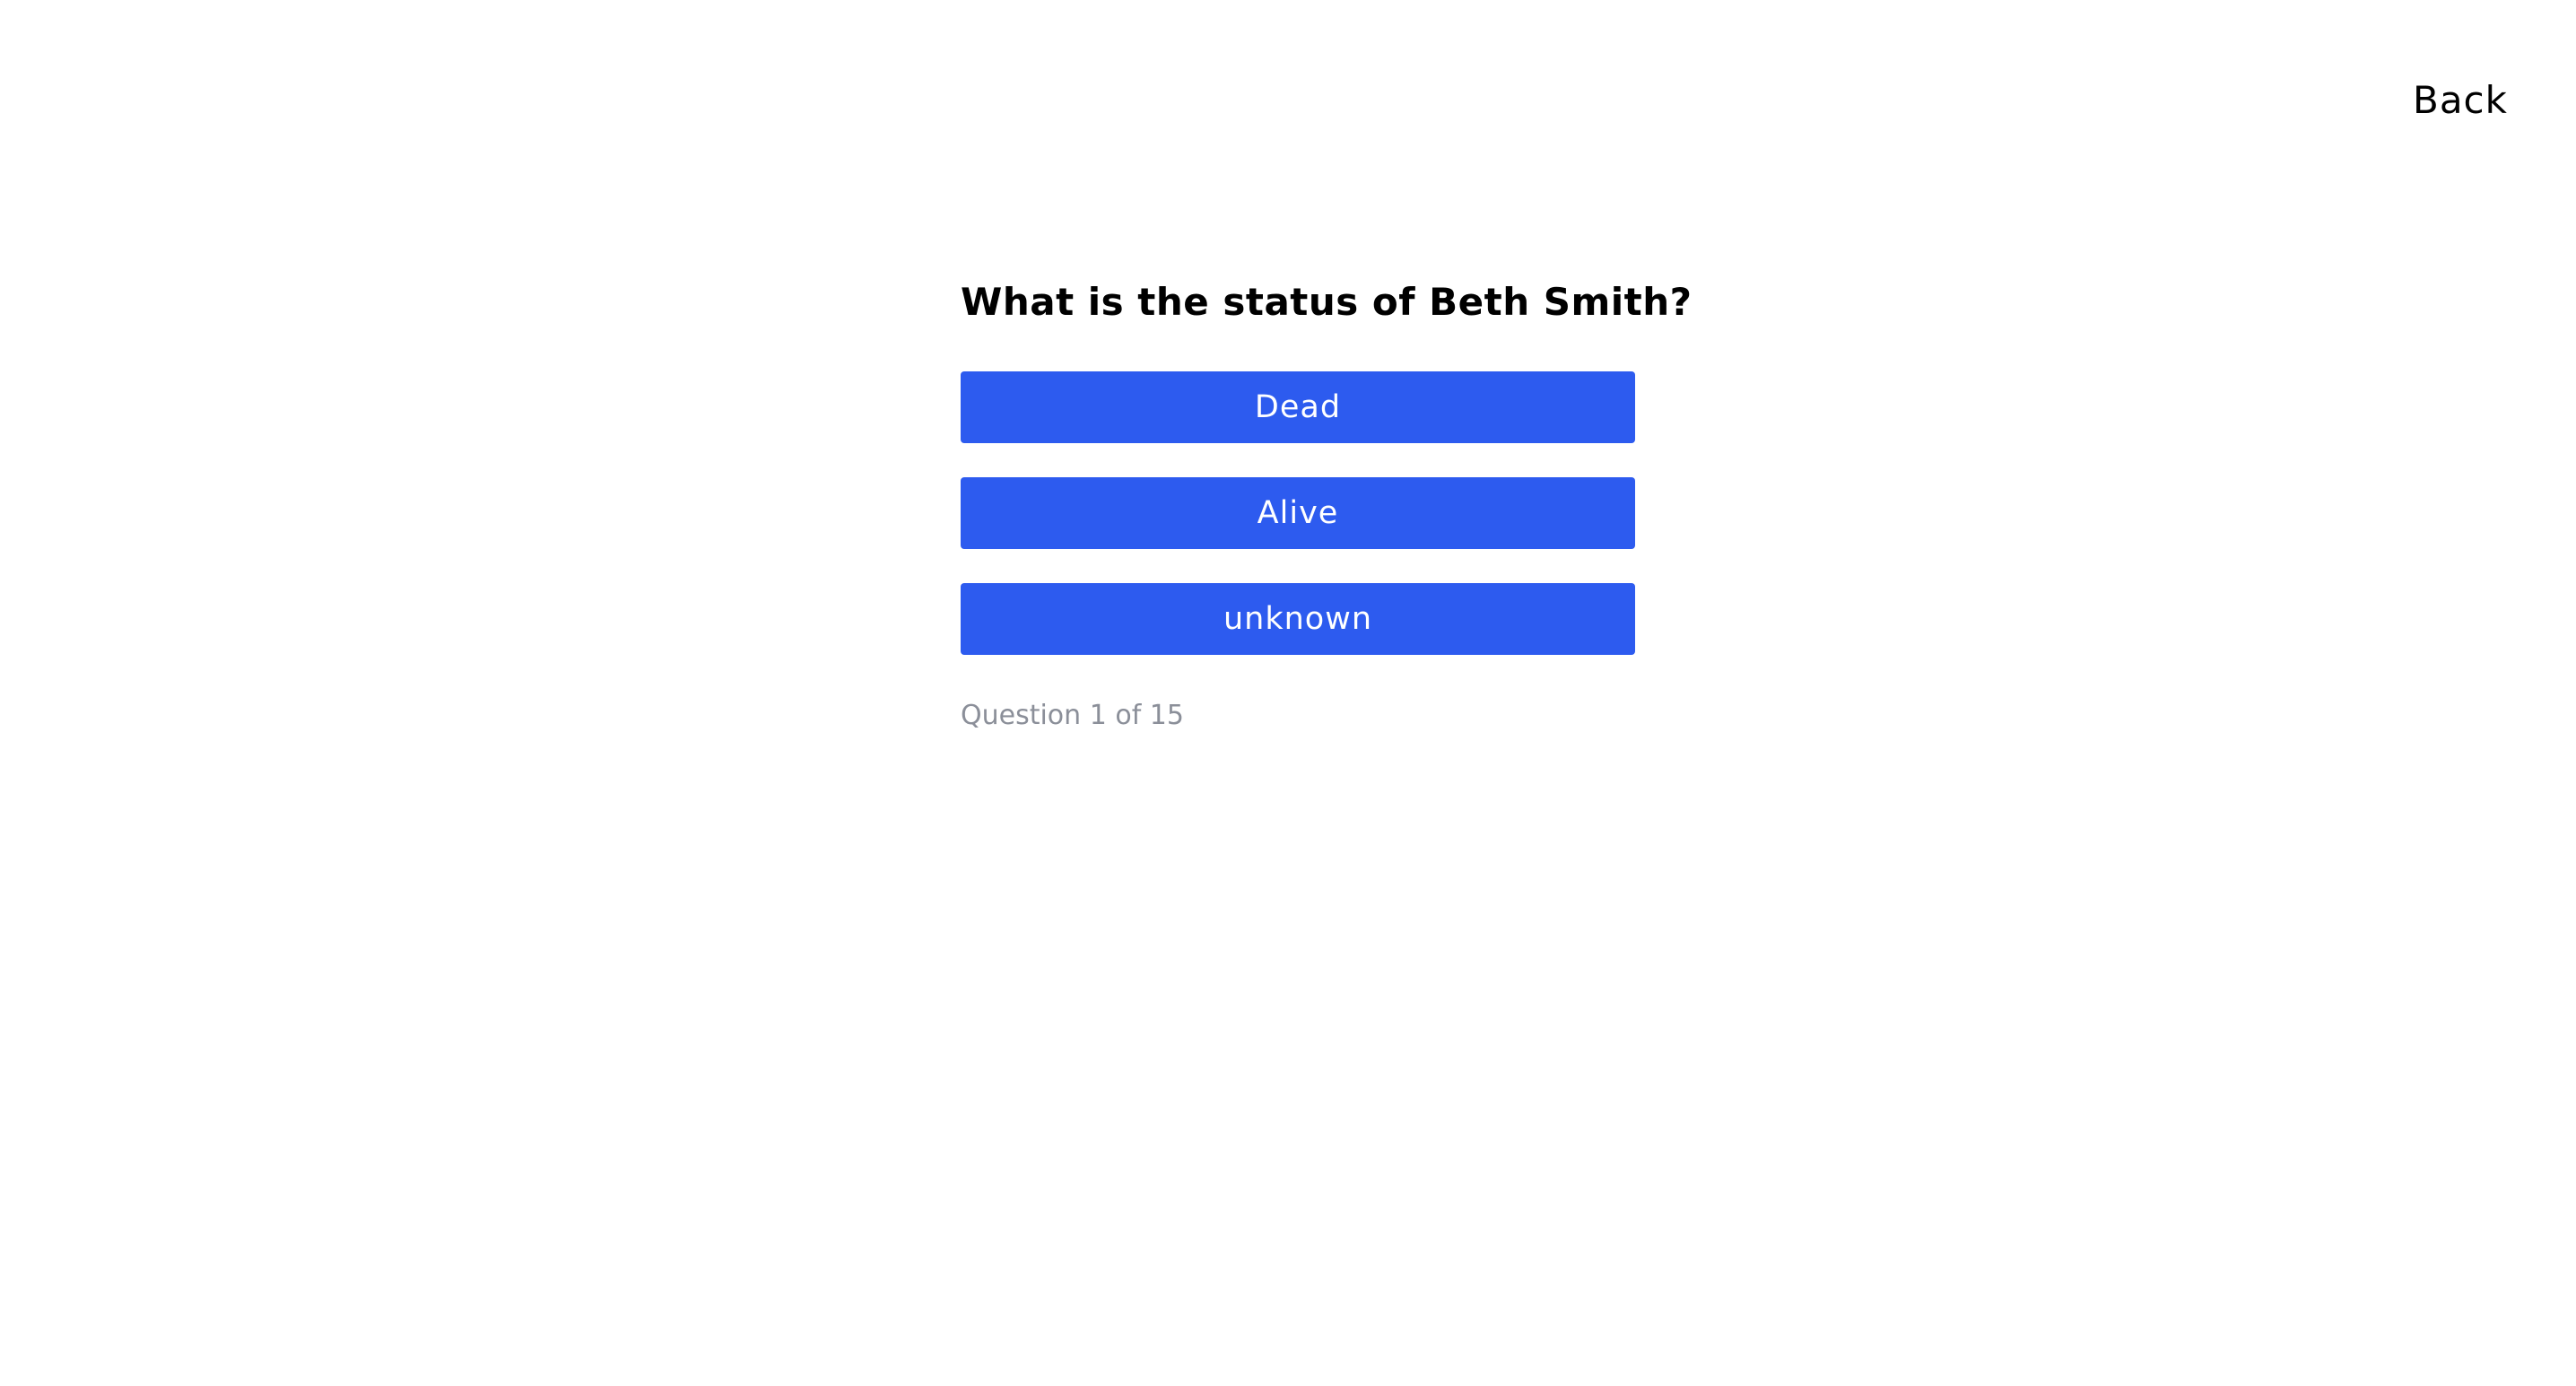 Image resolution: width=2576 pixels, height=1386 pixels. Describe the element at coordinates (2460, 100) in the screenshot. I see `back-link: Back` at that location.